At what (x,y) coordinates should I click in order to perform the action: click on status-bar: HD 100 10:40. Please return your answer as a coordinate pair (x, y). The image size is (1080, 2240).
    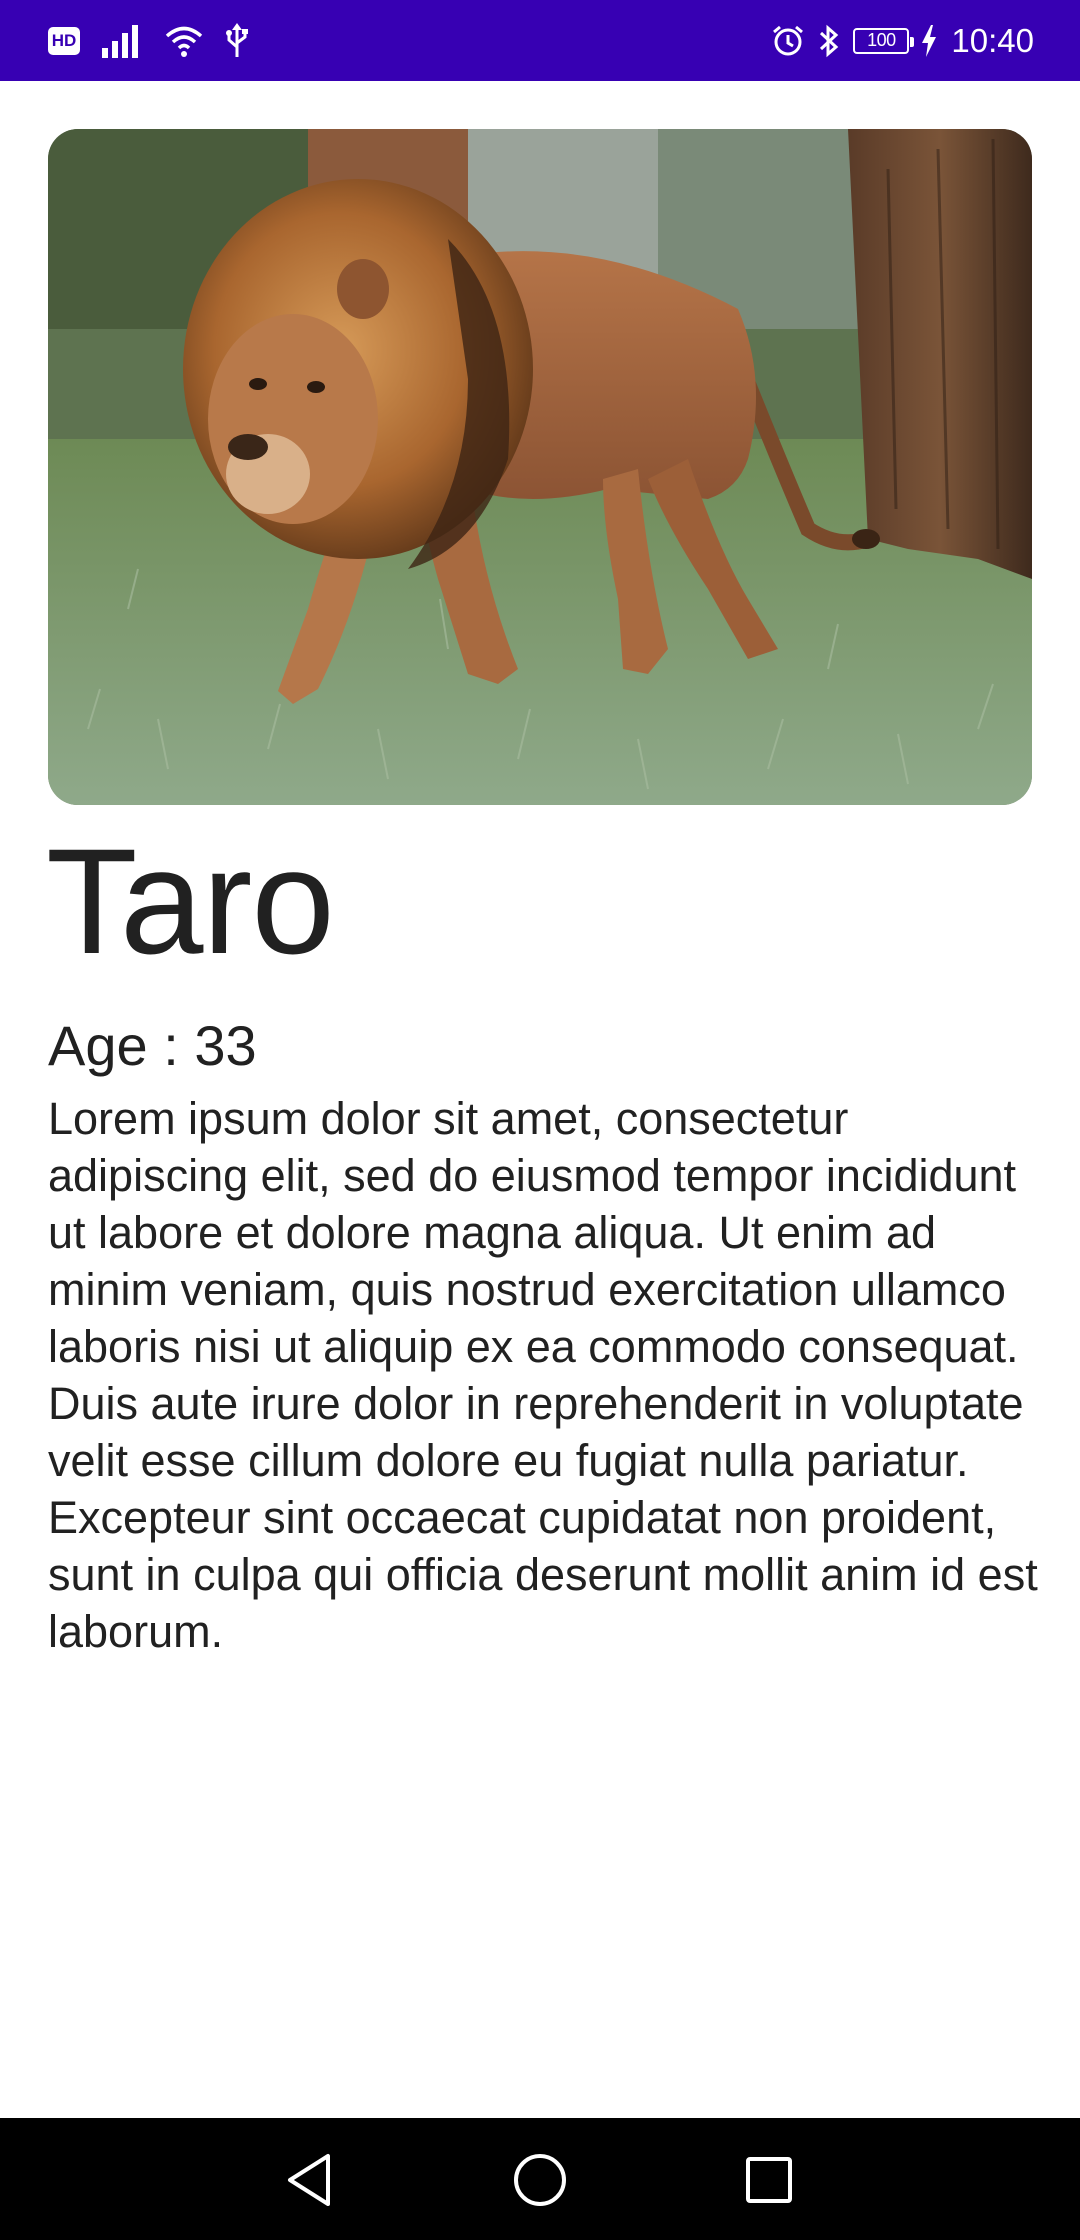
    Looking at the image, I should click on (540, 40).